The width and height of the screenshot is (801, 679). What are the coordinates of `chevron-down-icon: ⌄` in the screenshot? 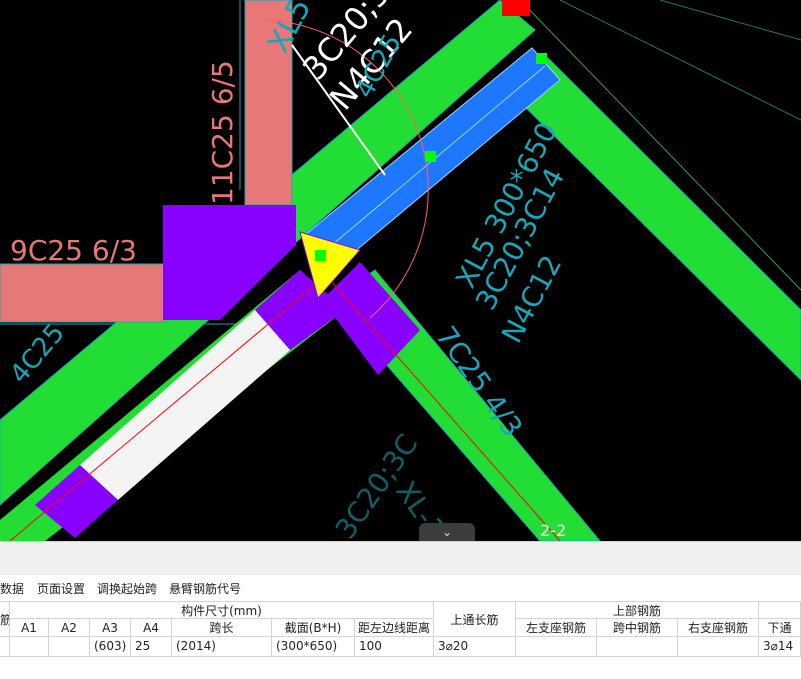 It's located at (447, 532).